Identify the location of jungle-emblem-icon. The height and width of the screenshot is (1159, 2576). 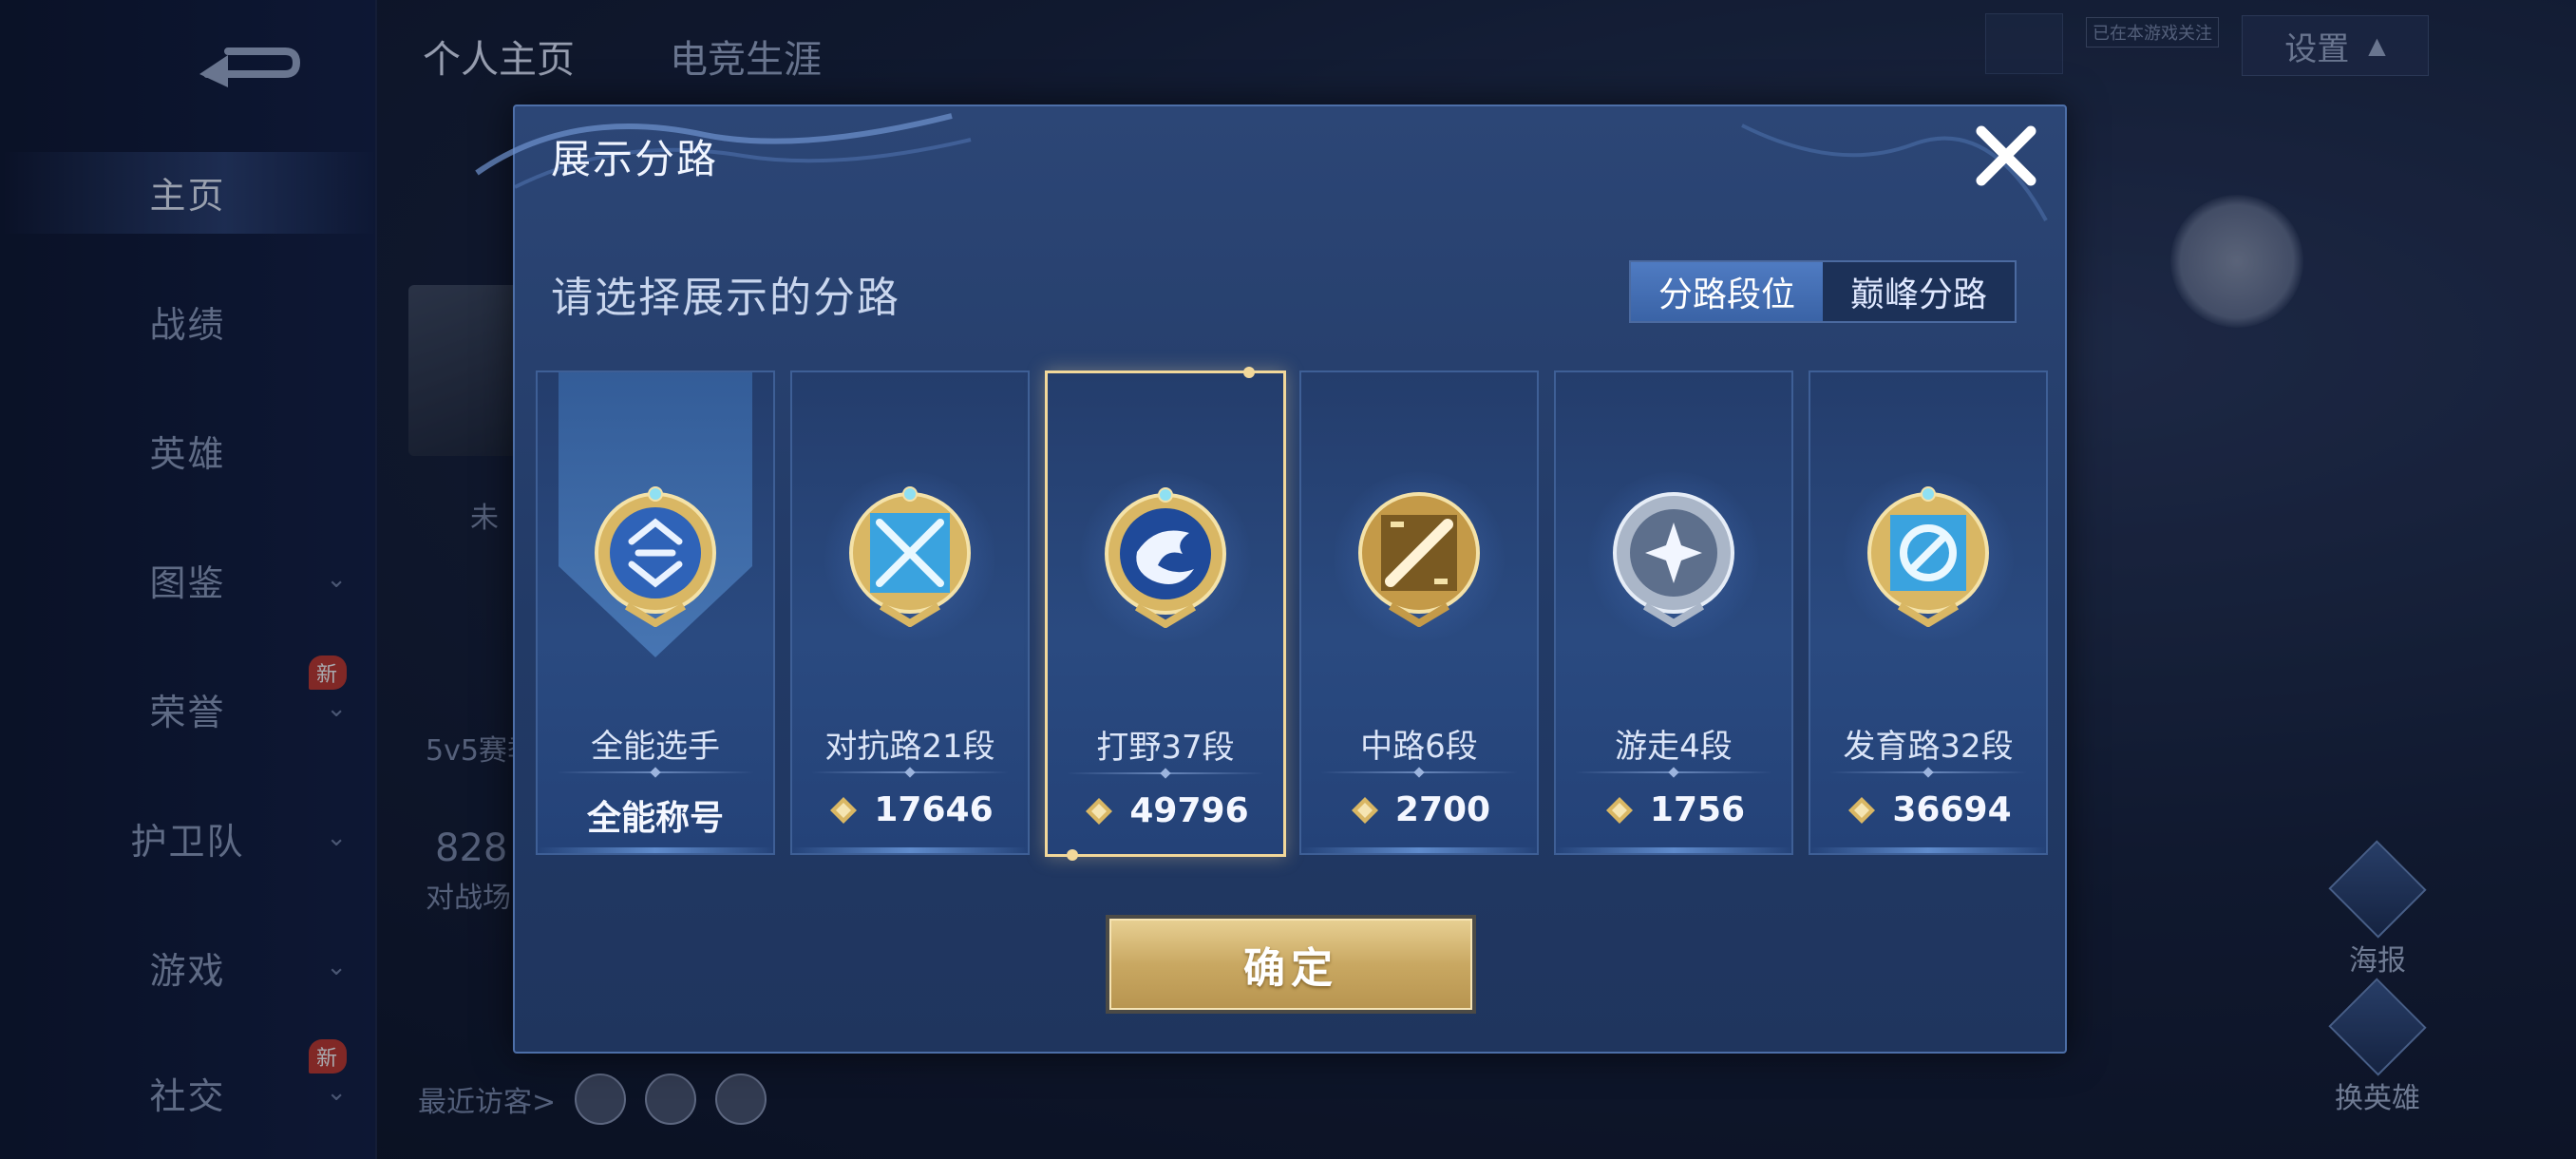
(1165, 557).